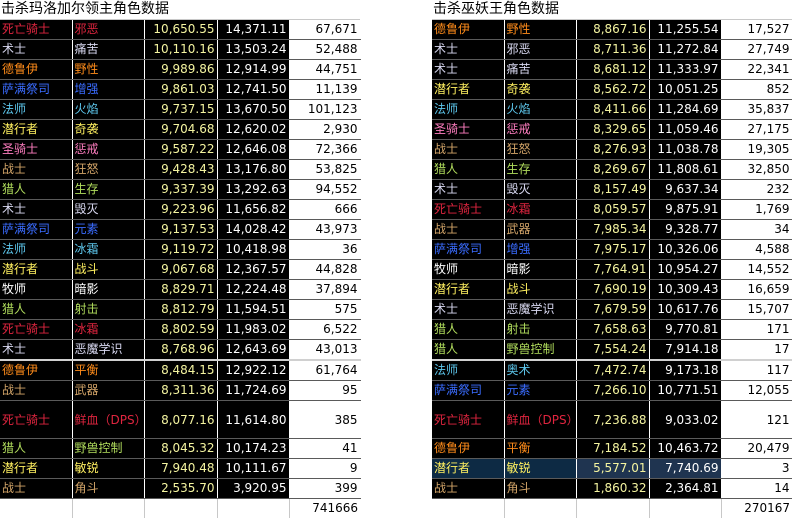 This screenshot has height=518, width=792. Describe the element at coordinates (540, 30) in the screenshot. I see `spec-cell: 野性` at that location.